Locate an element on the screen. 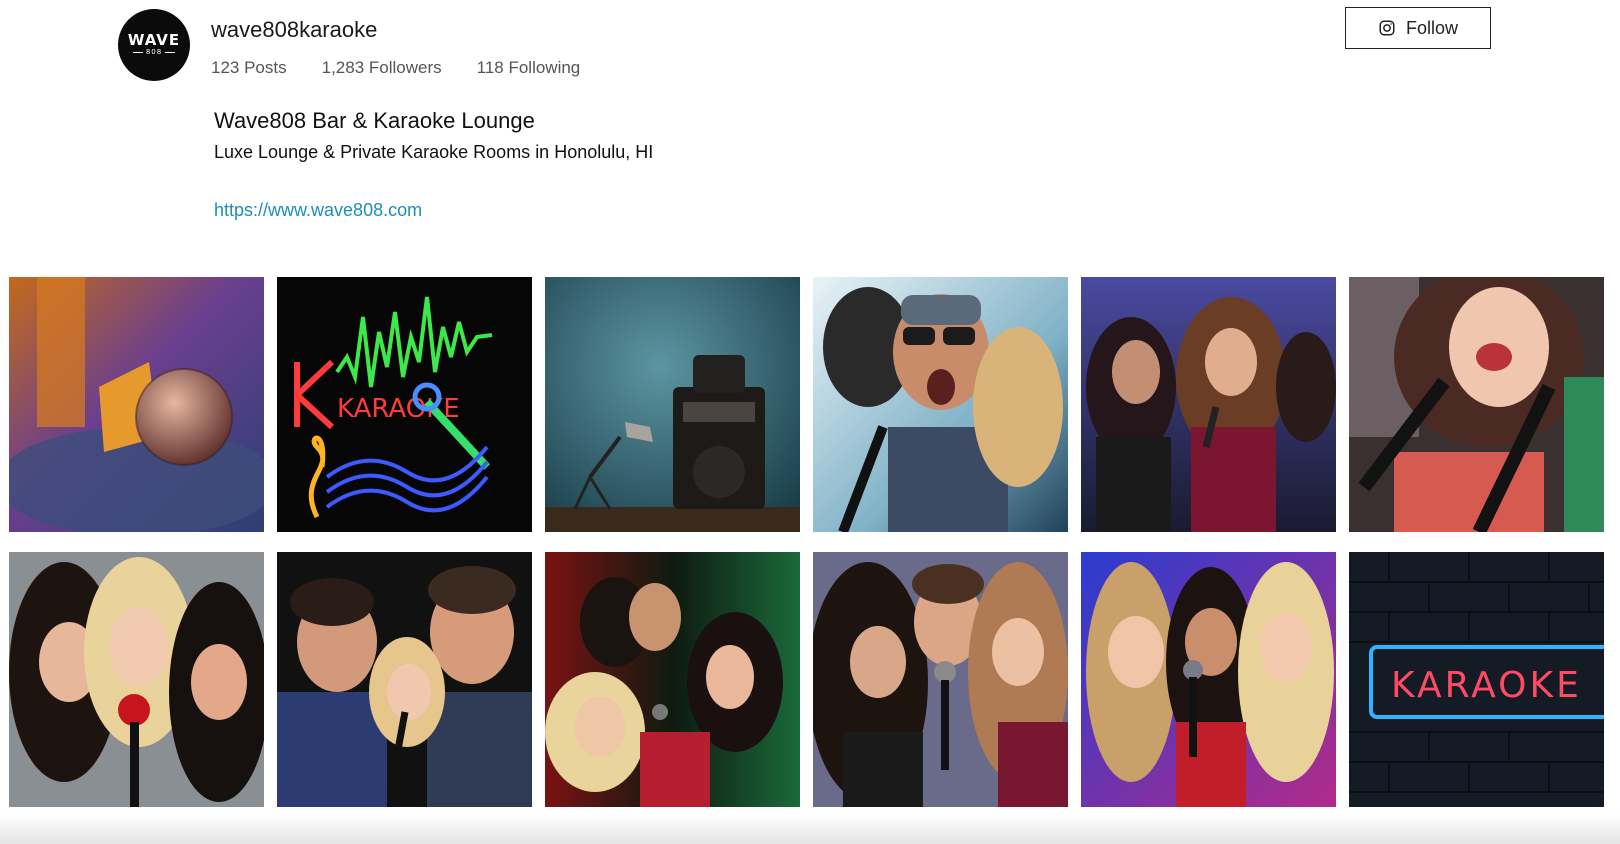 The image size is (1620, 844). women-club-photo is located at coordinates (1208, 404).